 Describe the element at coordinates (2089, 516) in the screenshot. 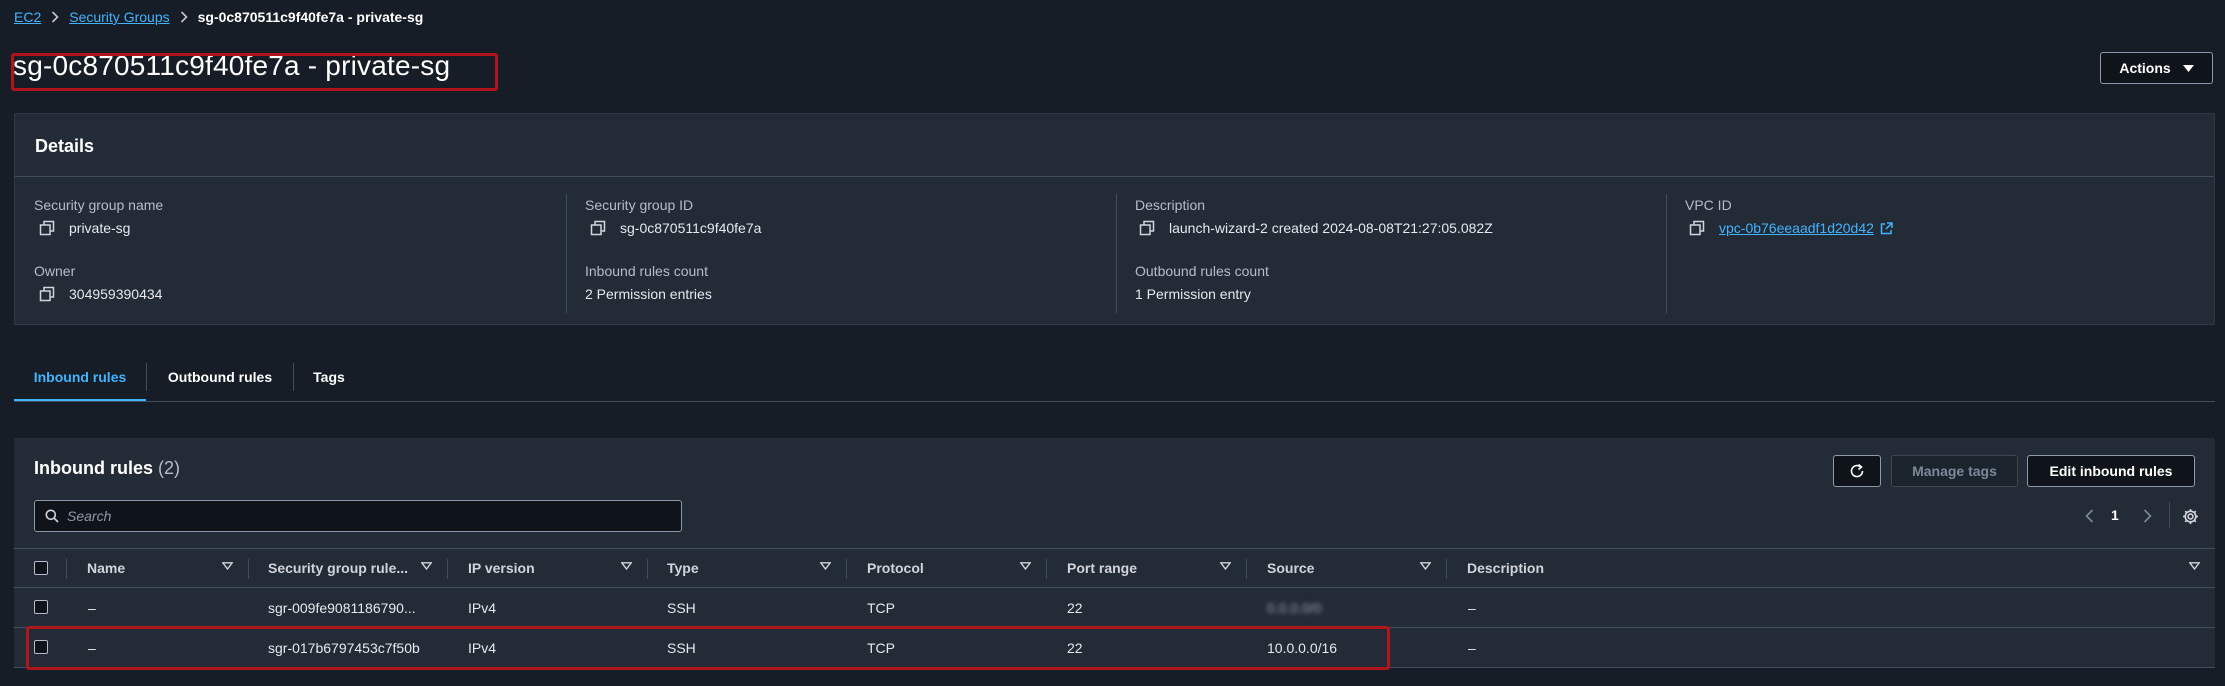

I see `chevron-left-icon` at that location.